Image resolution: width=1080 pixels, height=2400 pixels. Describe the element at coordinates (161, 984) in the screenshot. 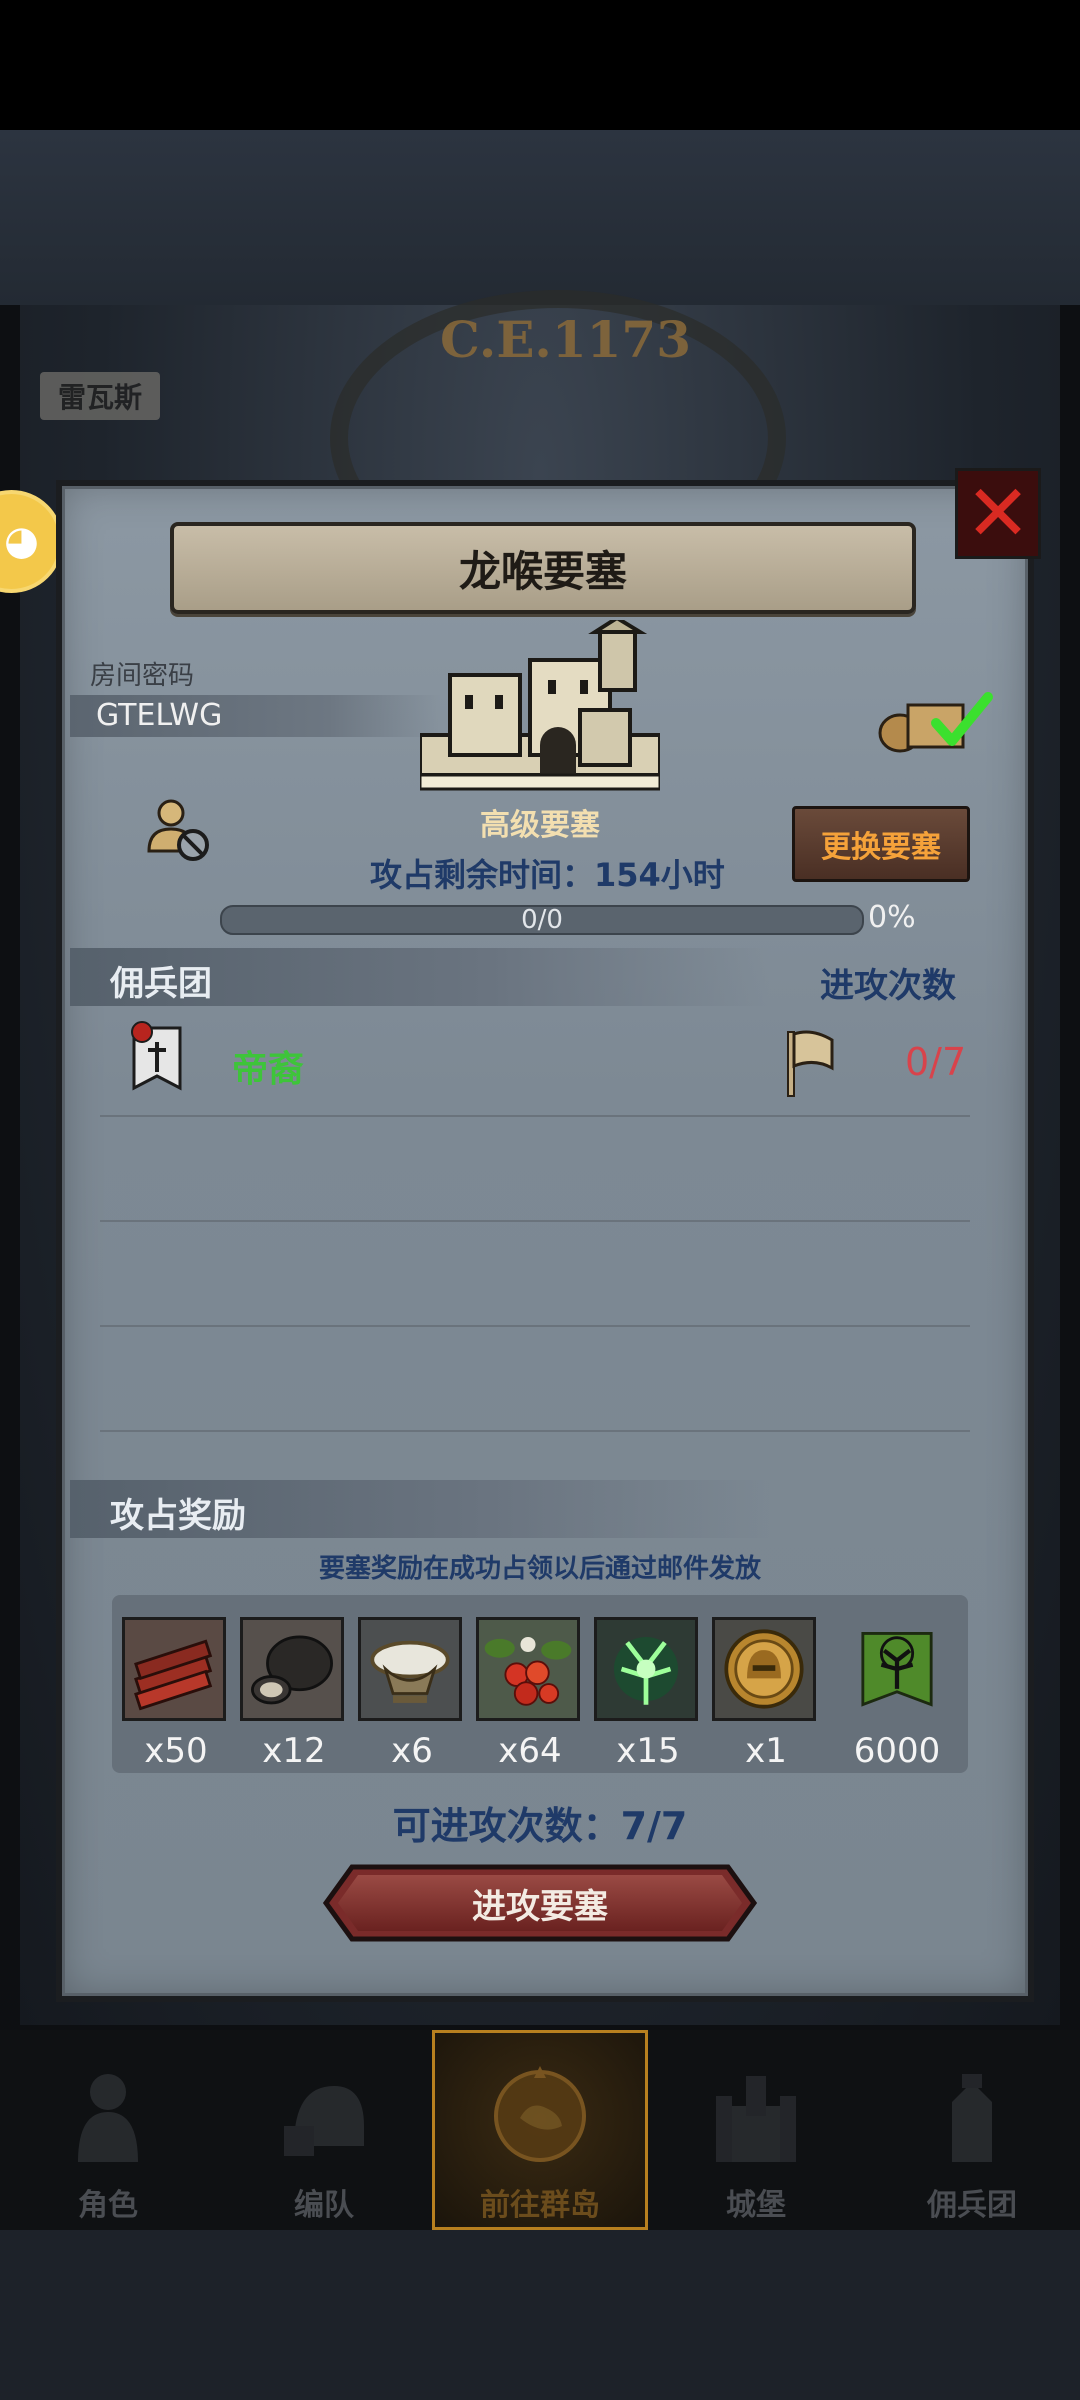

I see `mercenary-header: 佣兵团` at that location.